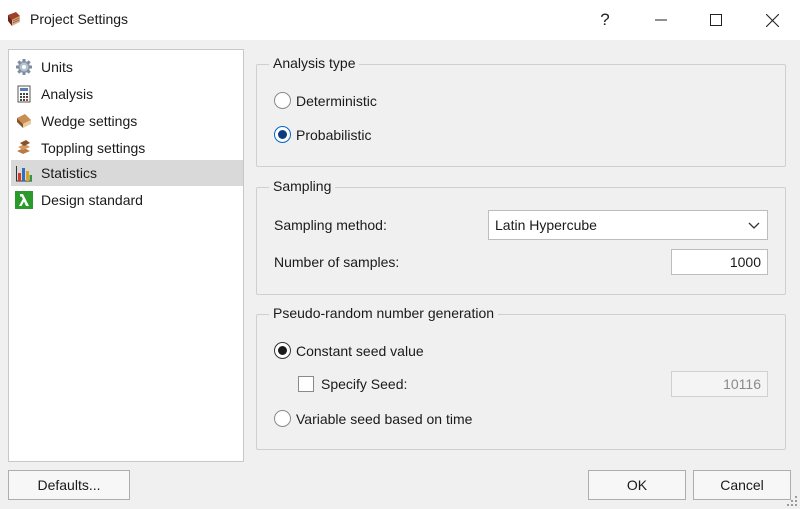 This screenshot has width=800, height=509. I want to click on number-of-samples-label: Number of samples:, so click(337, 262).